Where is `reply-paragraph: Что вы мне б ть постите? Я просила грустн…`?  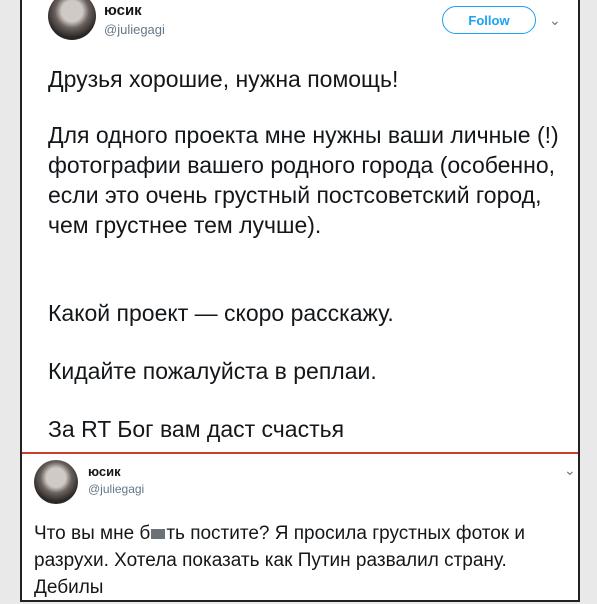
reply-paragraph: Что вы мне б ть постите? Я просила грустн… is located at coordinates (304, 560).